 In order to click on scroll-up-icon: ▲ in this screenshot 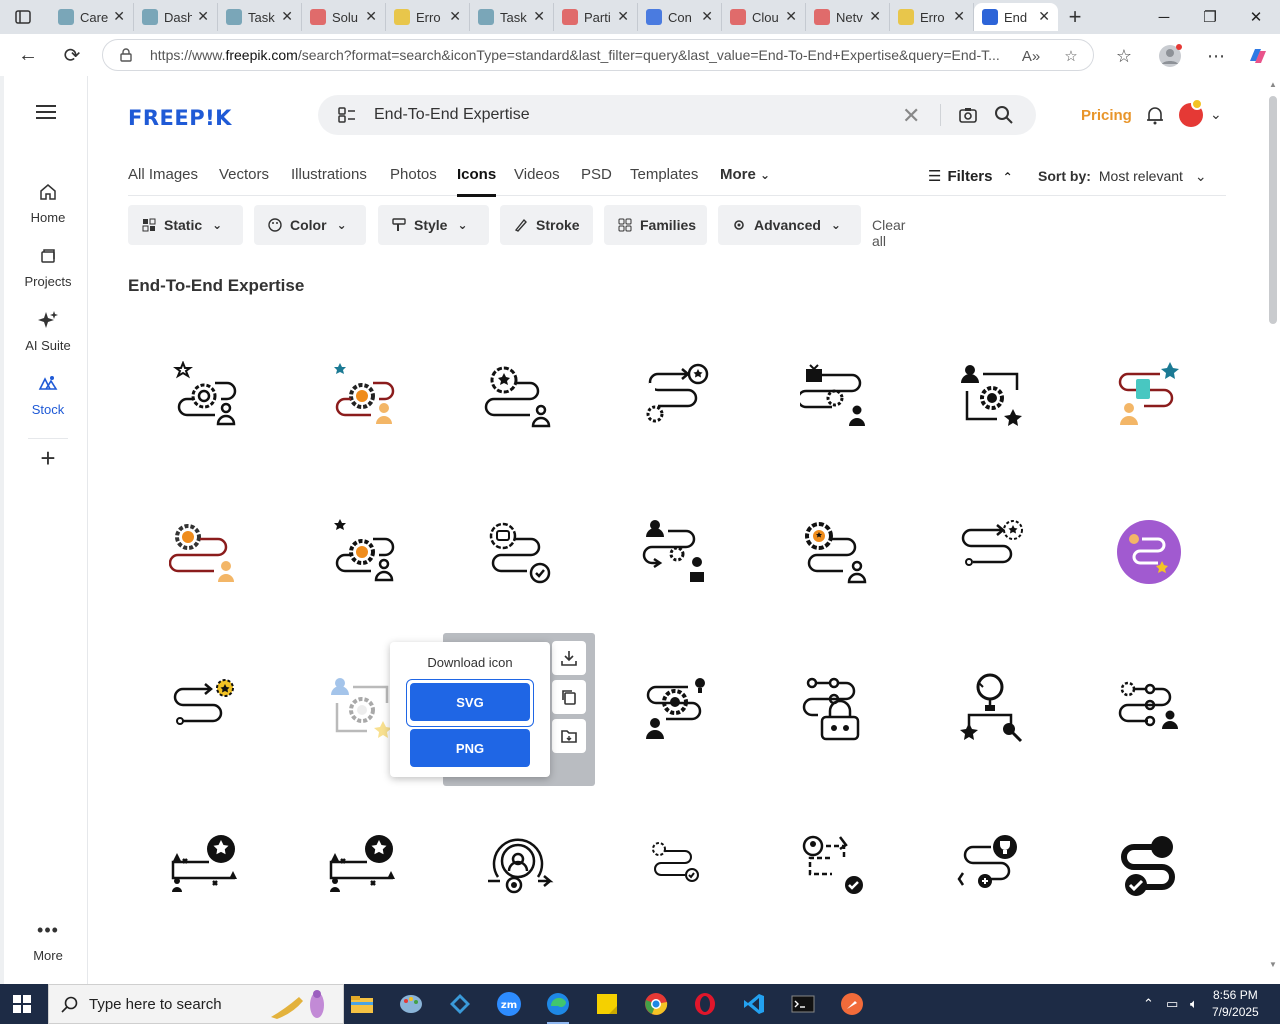, I will do `click(1273, 84)`.